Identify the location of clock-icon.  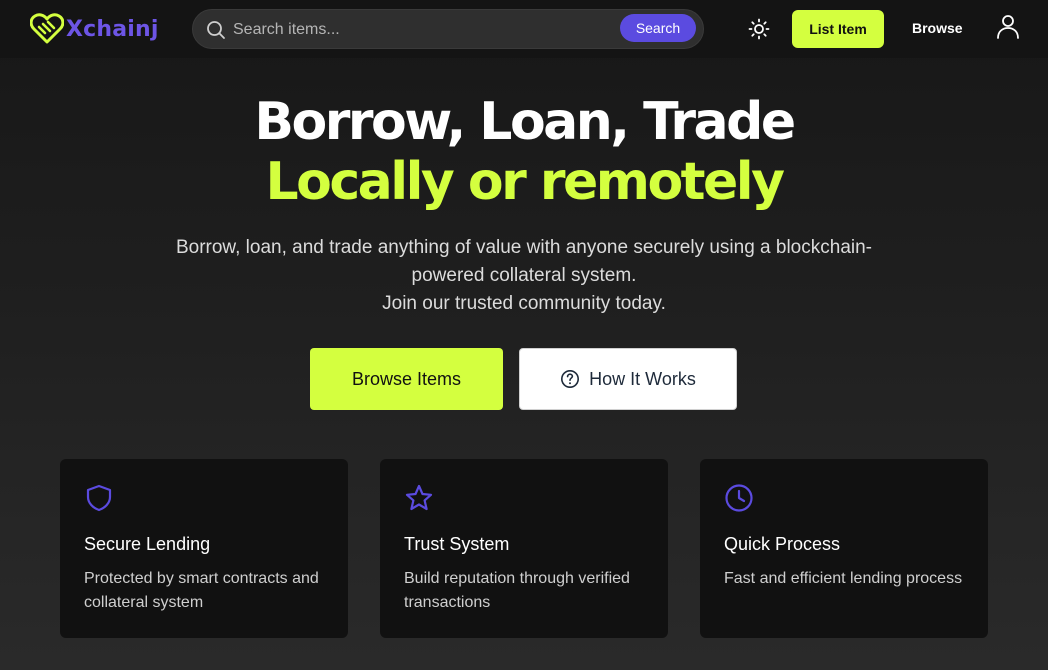
(739, 498).